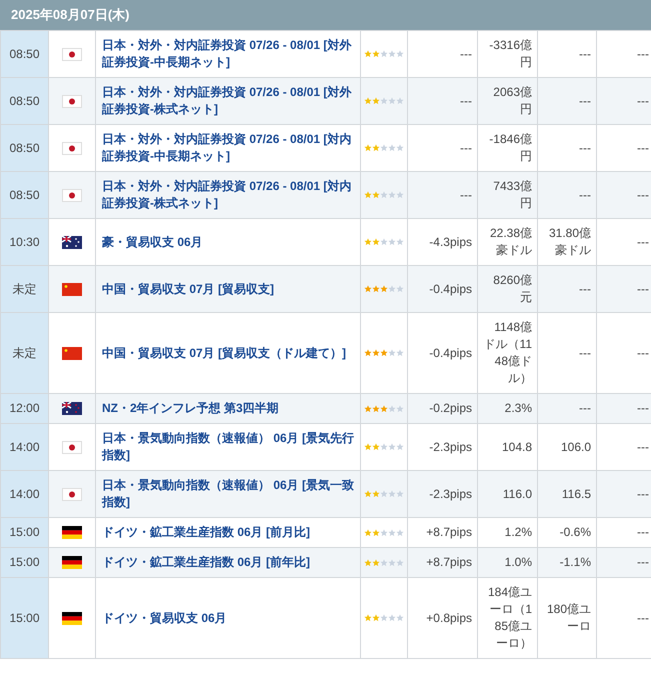 The height and width of the screenshot is (692, 651). I want to click on value-text: -3316億円, so click(510, 53).